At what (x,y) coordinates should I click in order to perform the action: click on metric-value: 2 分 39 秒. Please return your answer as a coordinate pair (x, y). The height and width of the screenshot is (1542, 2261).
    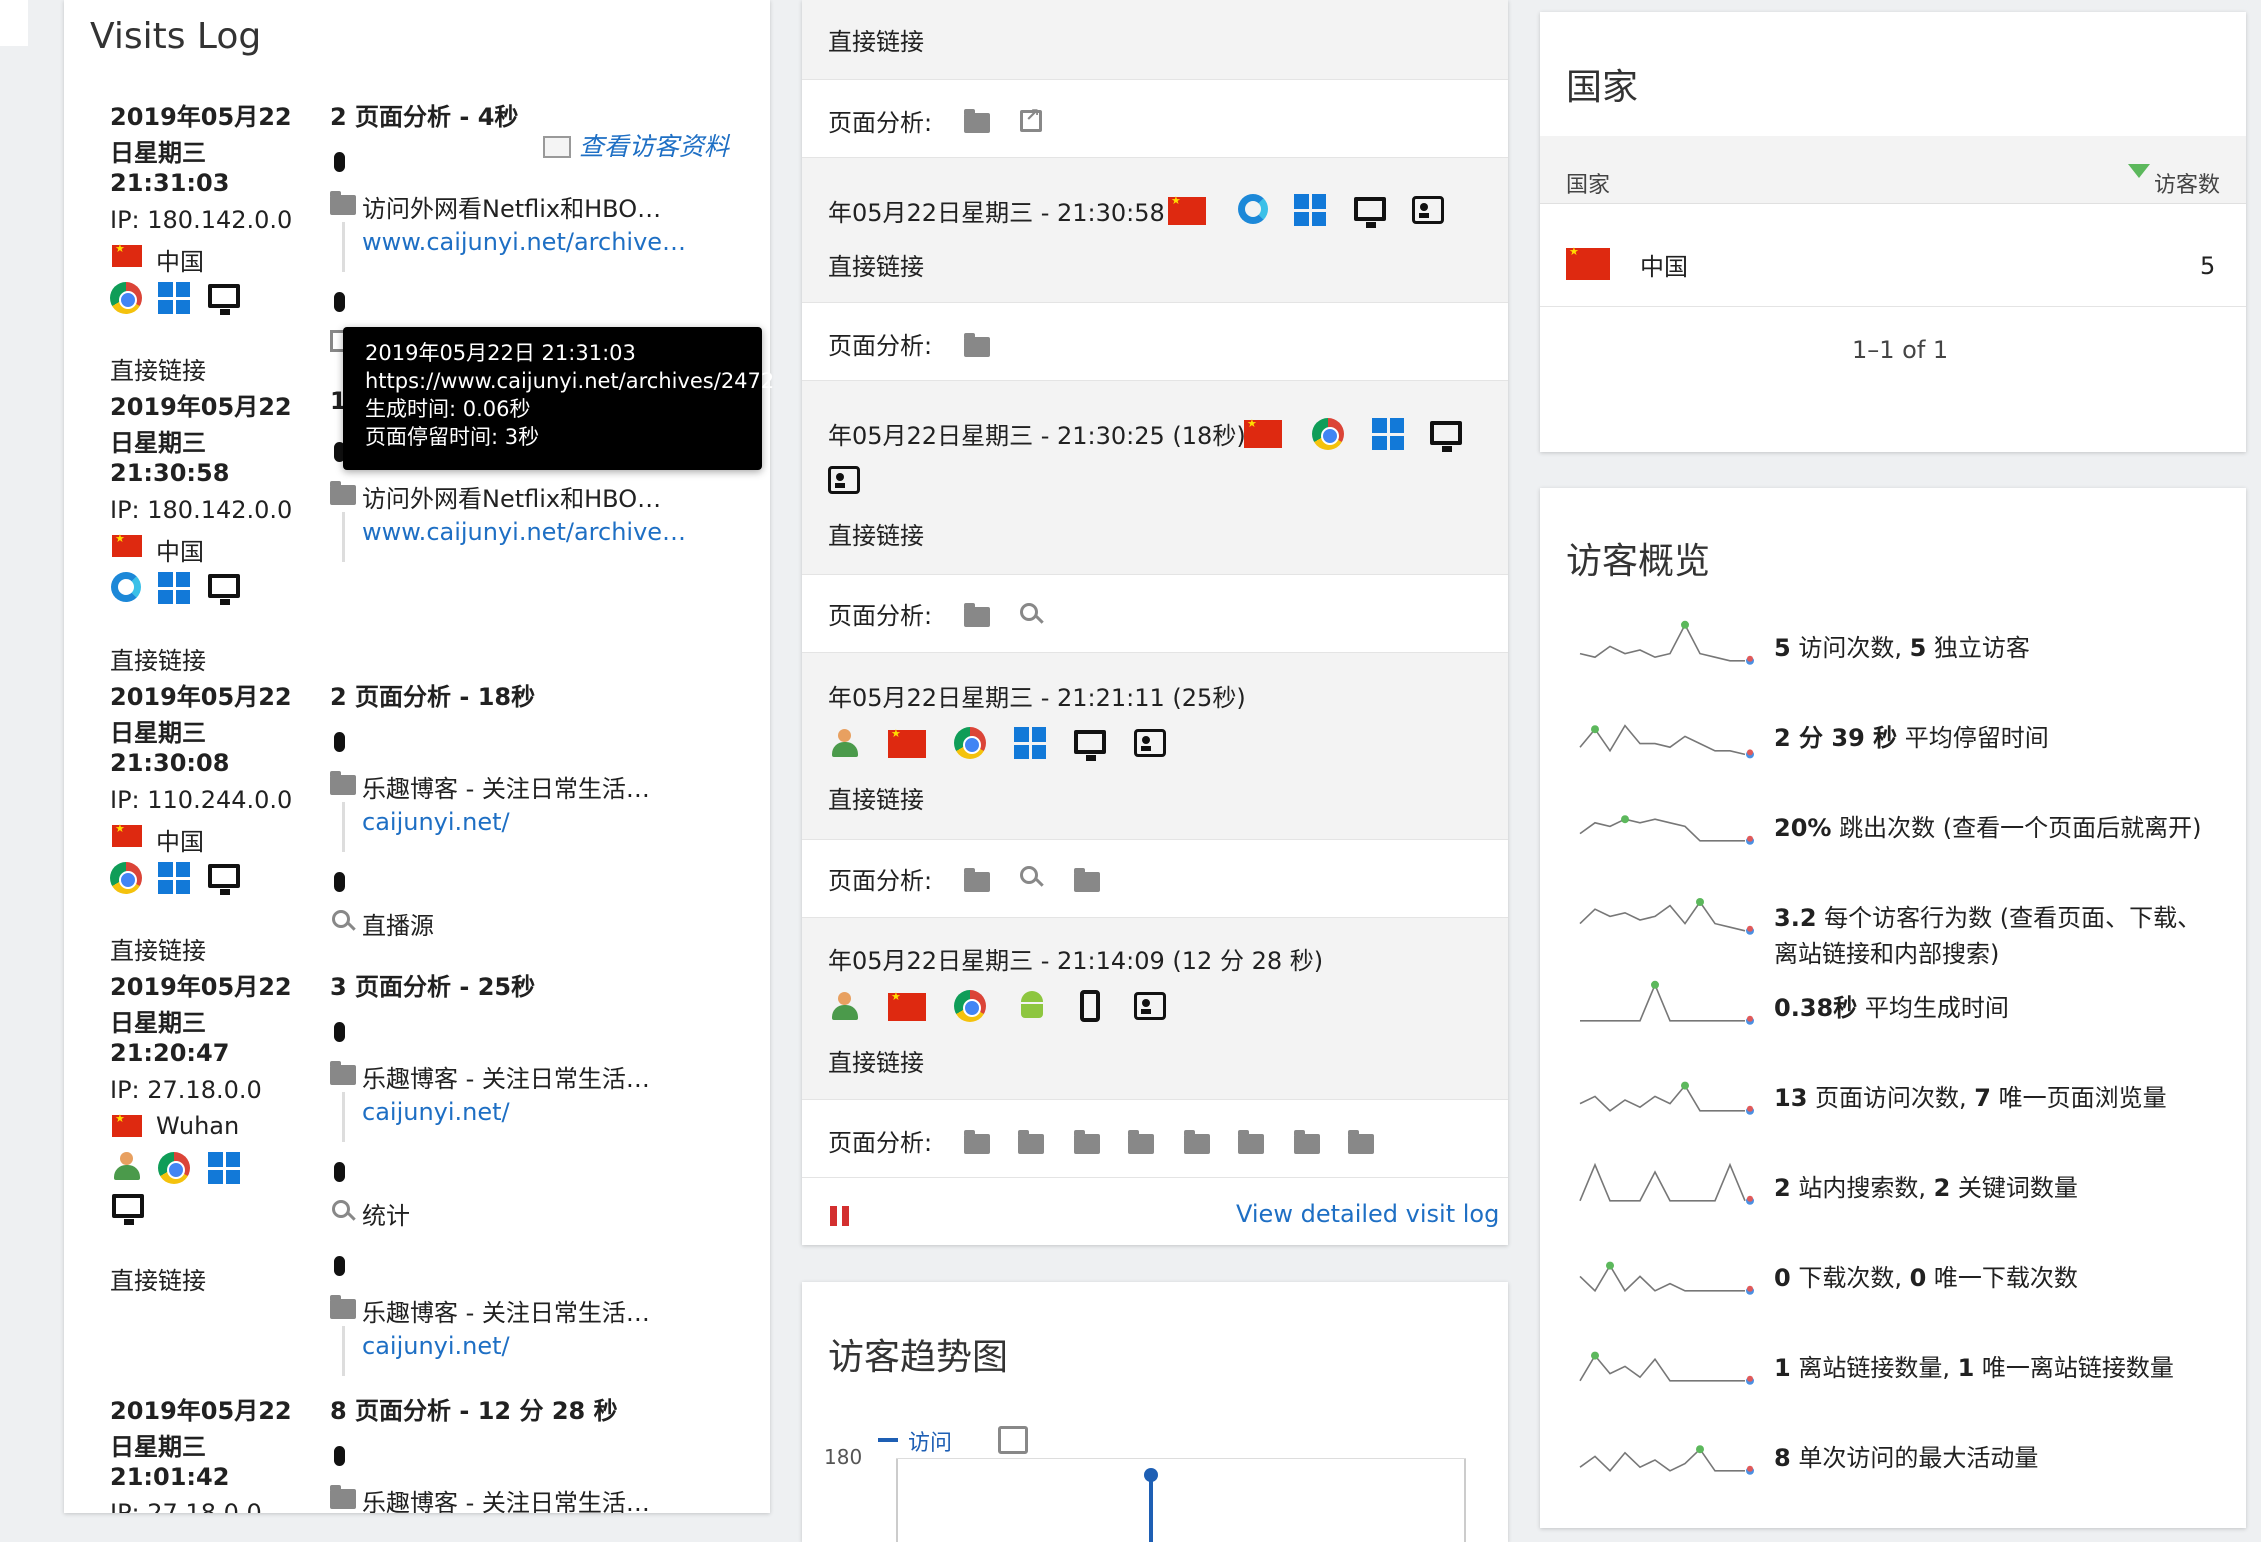
    Looking at the image, I should click on (1836, 738).